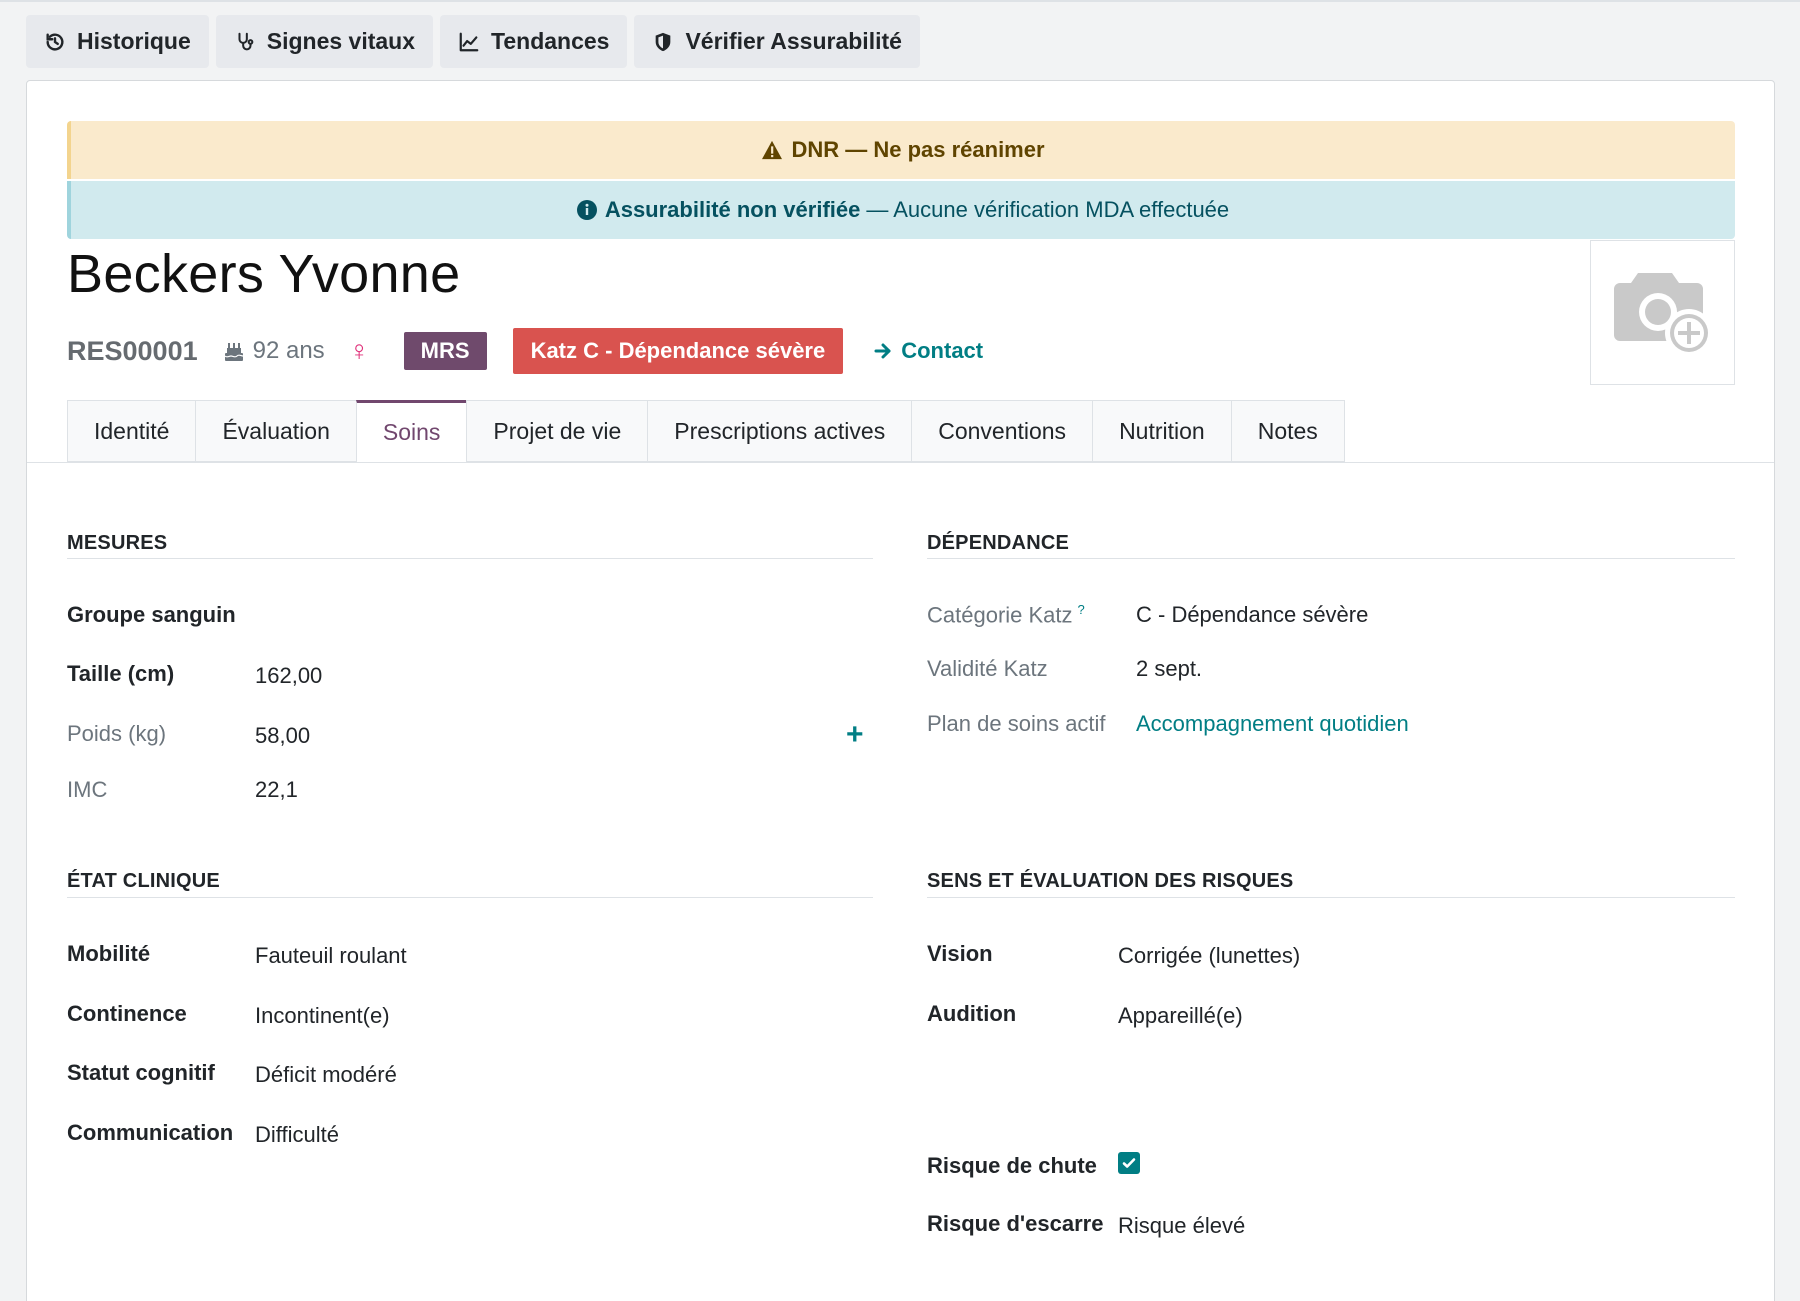 This screenshot has height=1301, width=1800. Describe the element at coordinates (134, 41) in the screenshot. I see `history-label: Historique` at that location.